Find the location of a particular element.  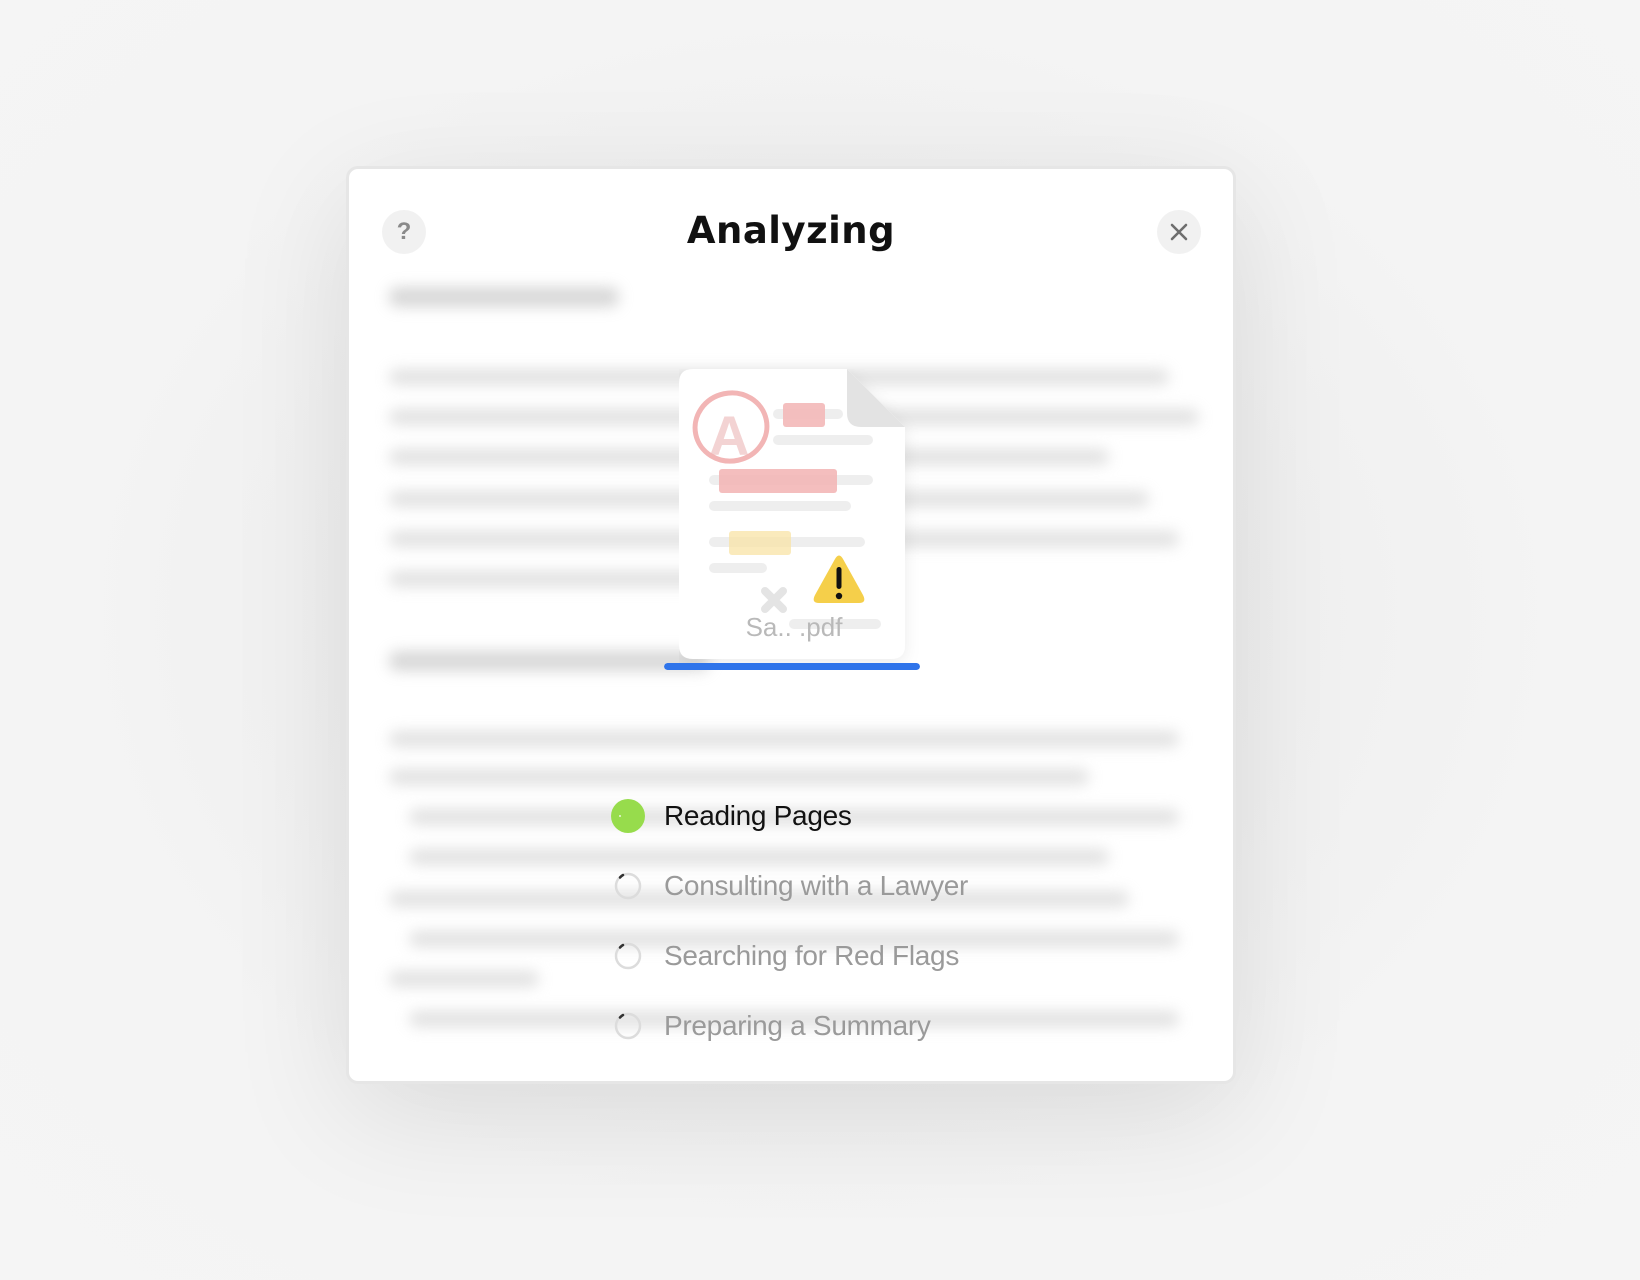

dialog-title: Analyzing is located at coordinates (791, 230).